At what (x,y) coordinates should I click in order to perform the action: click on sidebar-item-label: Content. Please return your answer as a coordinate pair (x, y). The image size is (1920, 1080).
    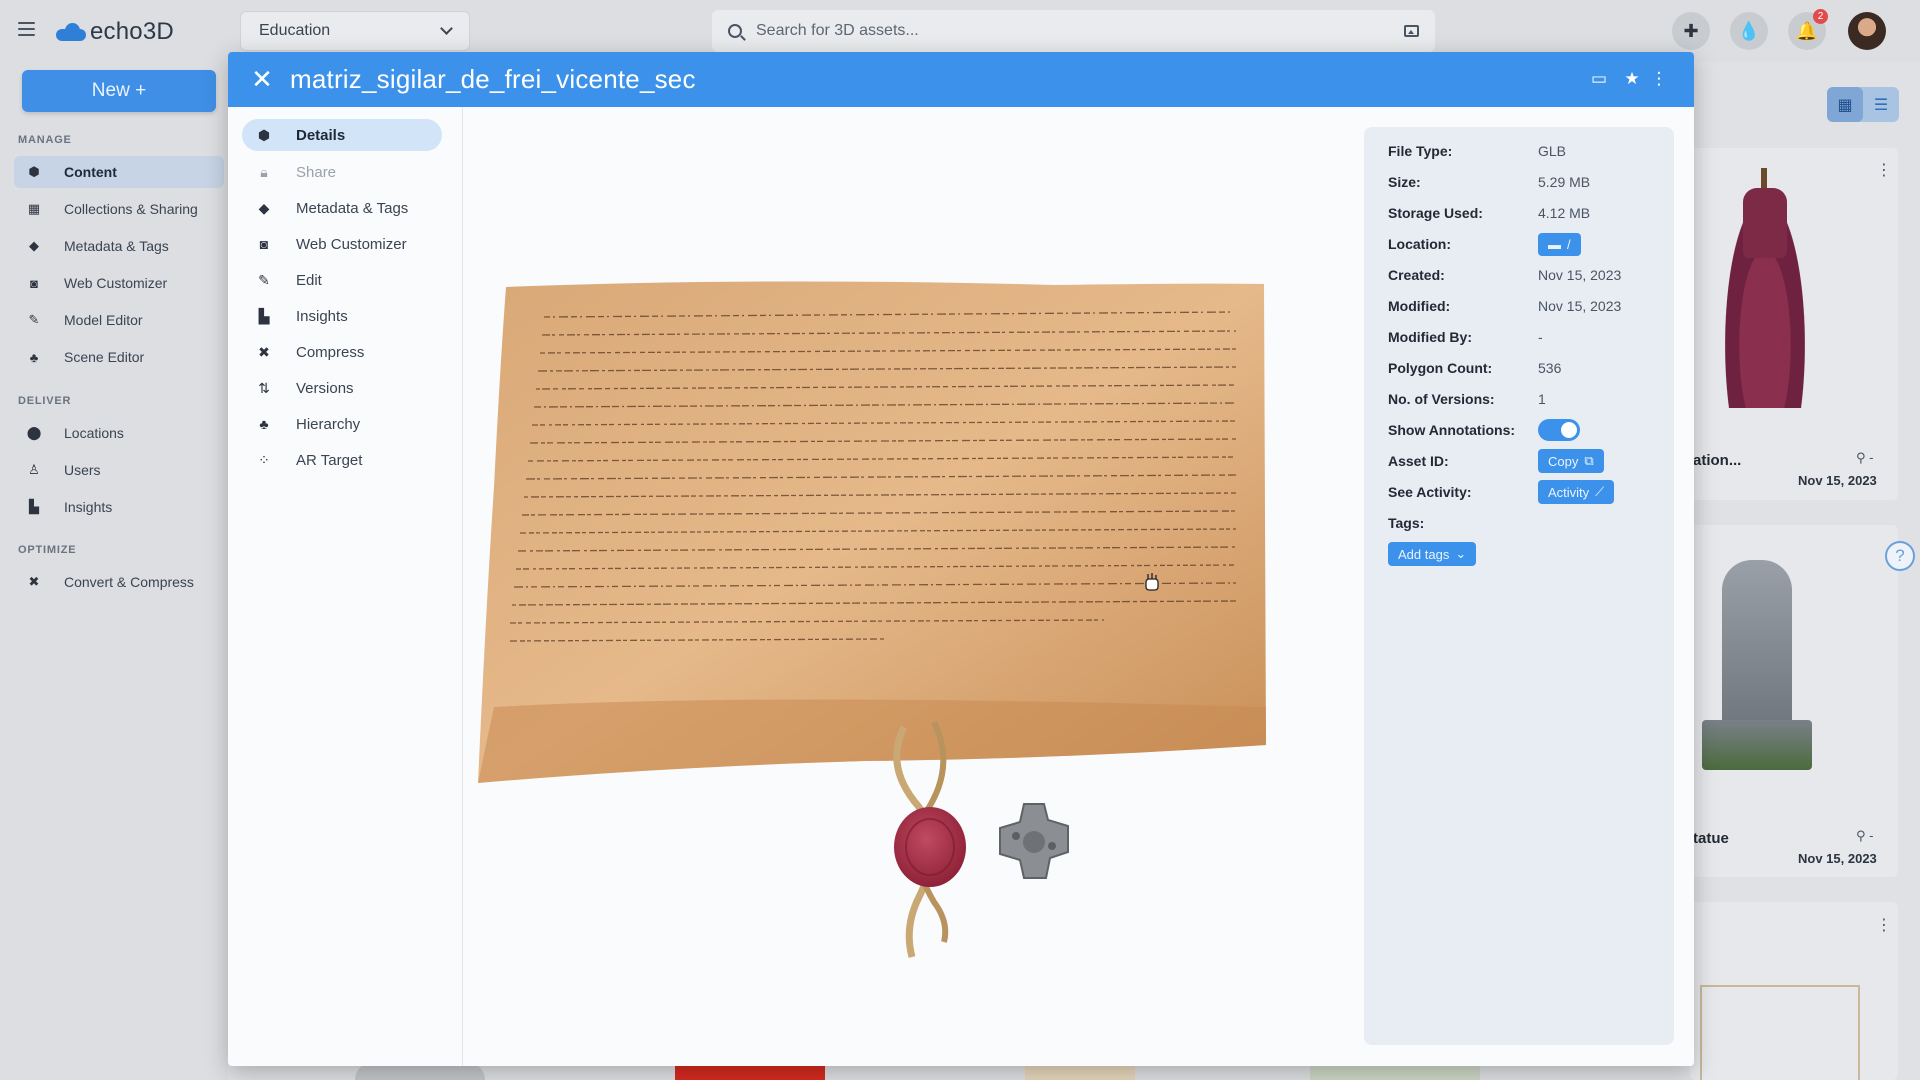
    Looking at the image, I should click on (90, 172).